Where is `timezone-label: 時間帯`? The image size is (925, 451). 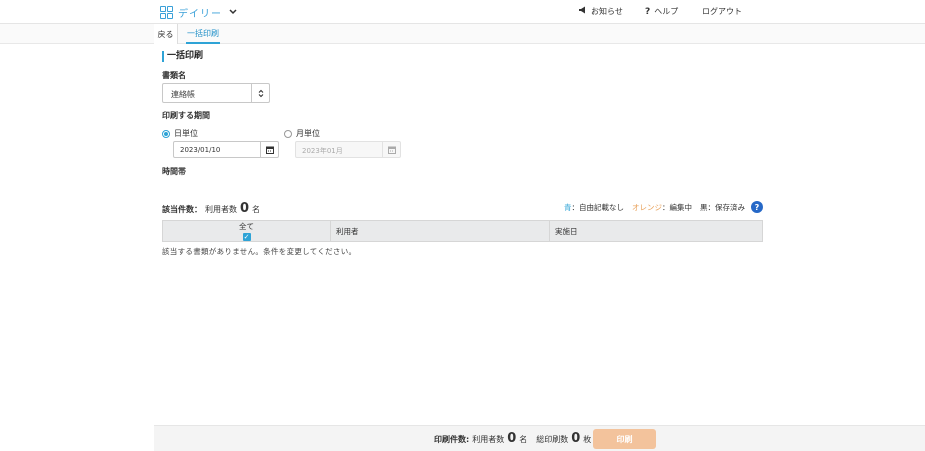 timezone-label: 時間帯 is located at coordinates (174, 171).